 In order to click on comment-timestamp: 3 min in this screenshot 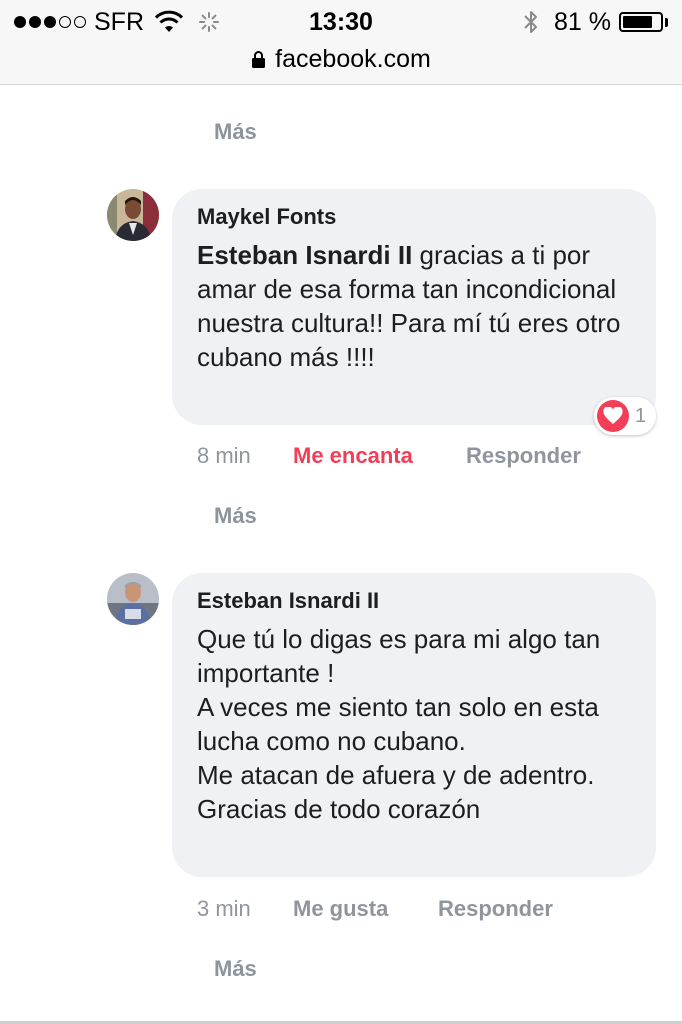, I will do `click(245, 909)`.